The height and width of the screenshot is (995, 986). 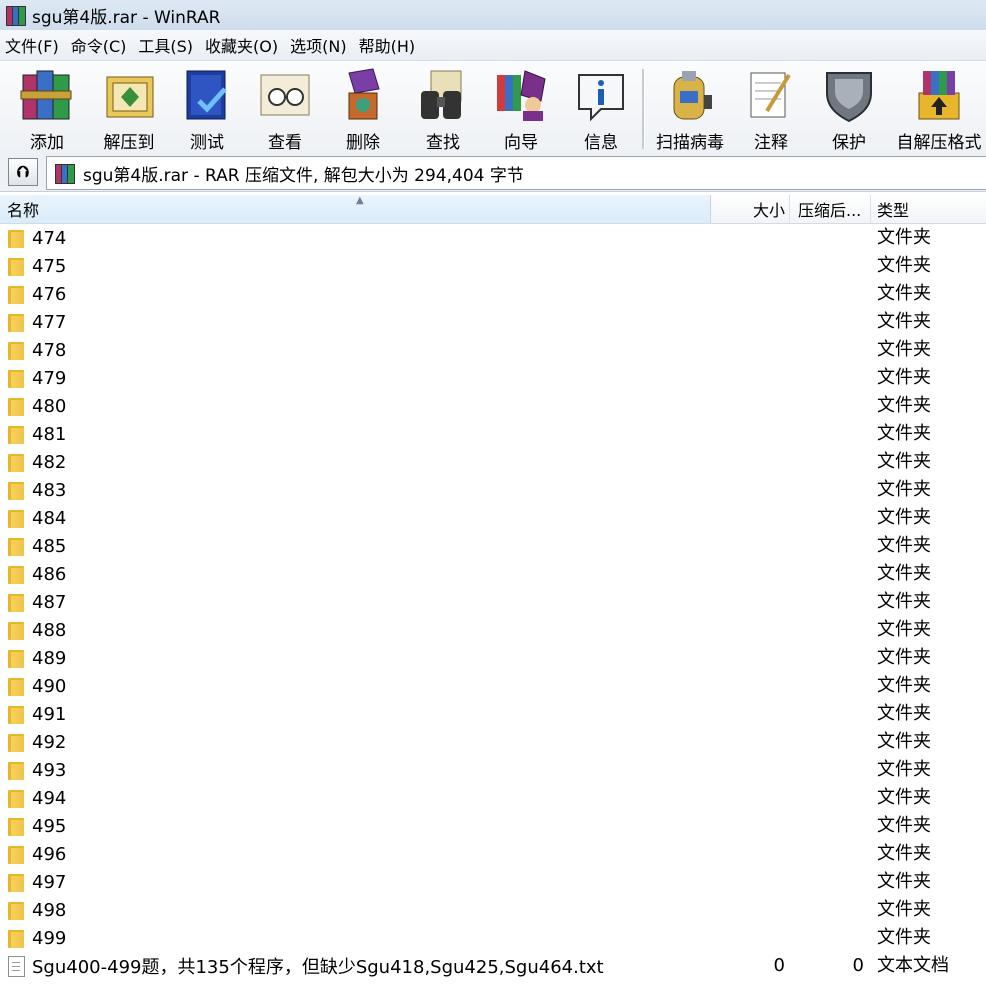 I want to click on protect-label: 保护, so click(x=849, y=143).